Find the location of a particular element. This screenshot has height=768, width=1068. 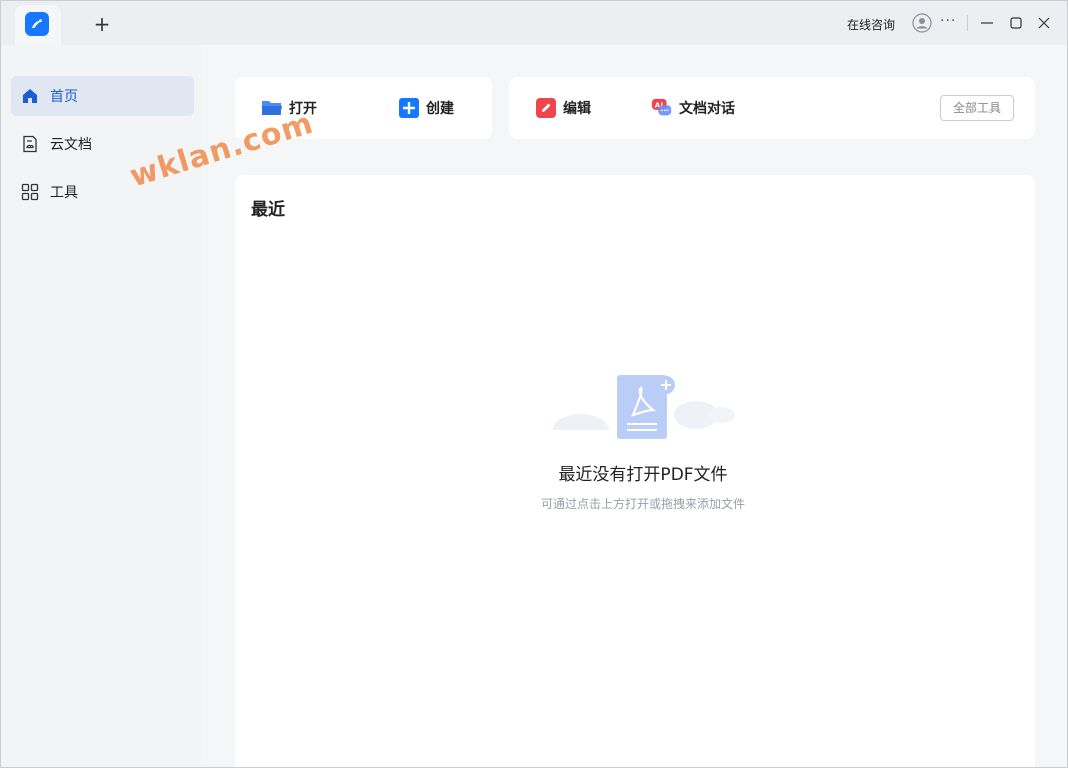

edit-label: 编辑 is located at coordinates (577, 109).